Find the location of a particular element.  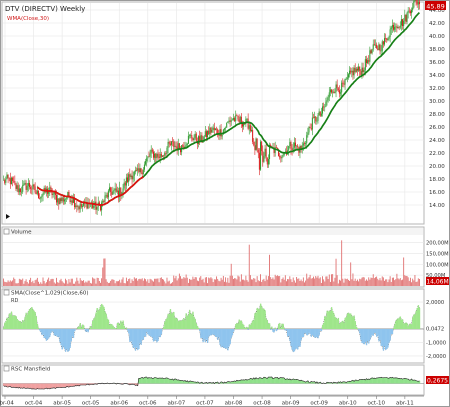

volume-collapse-icon is located at coordinates (6, 231).